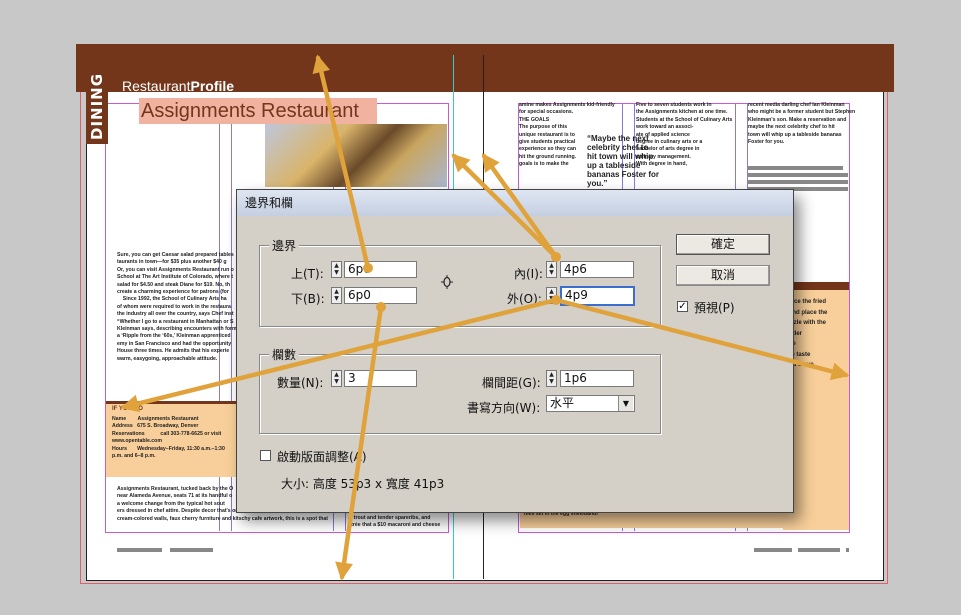 This screenshot has width=961, height=615. I want to click on columns-group-label: 欄數, so click(284, 354).